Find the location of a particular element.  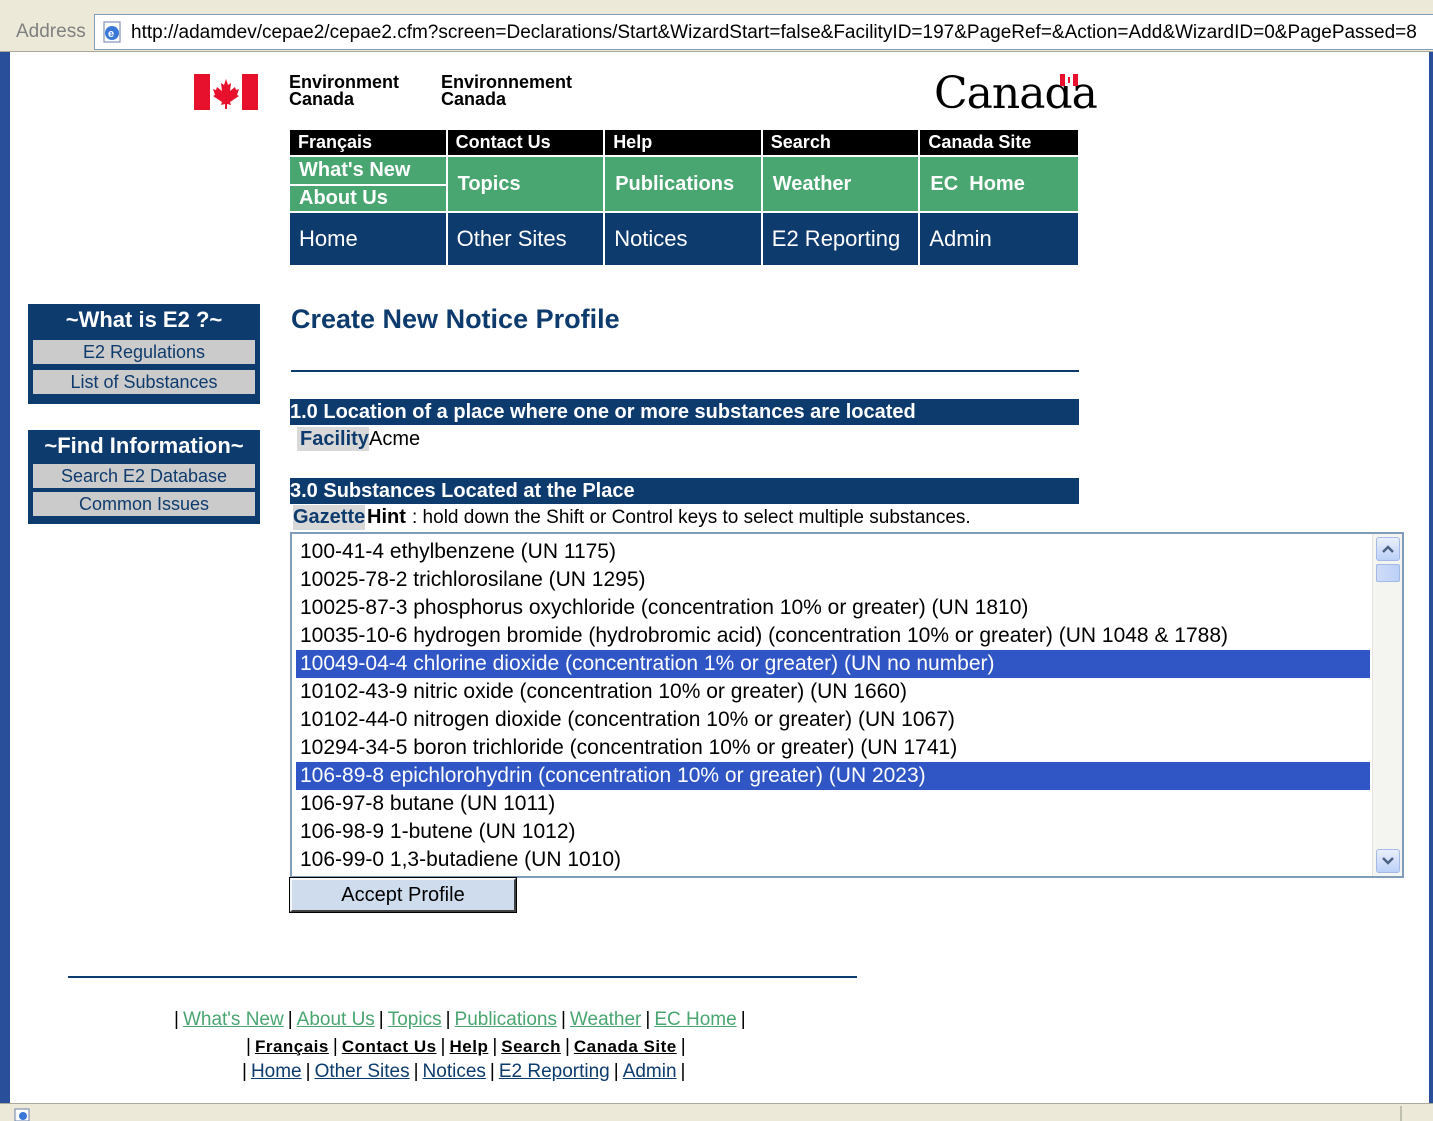

footer-site-link: Notices is located at coordinates (454, 1071).